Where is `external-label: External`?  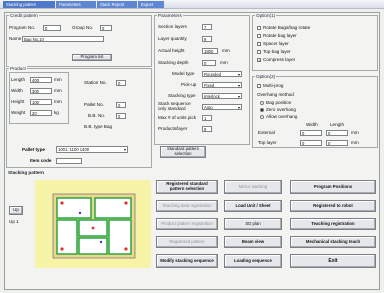 external-label: External is located at coordinates (266, 132).